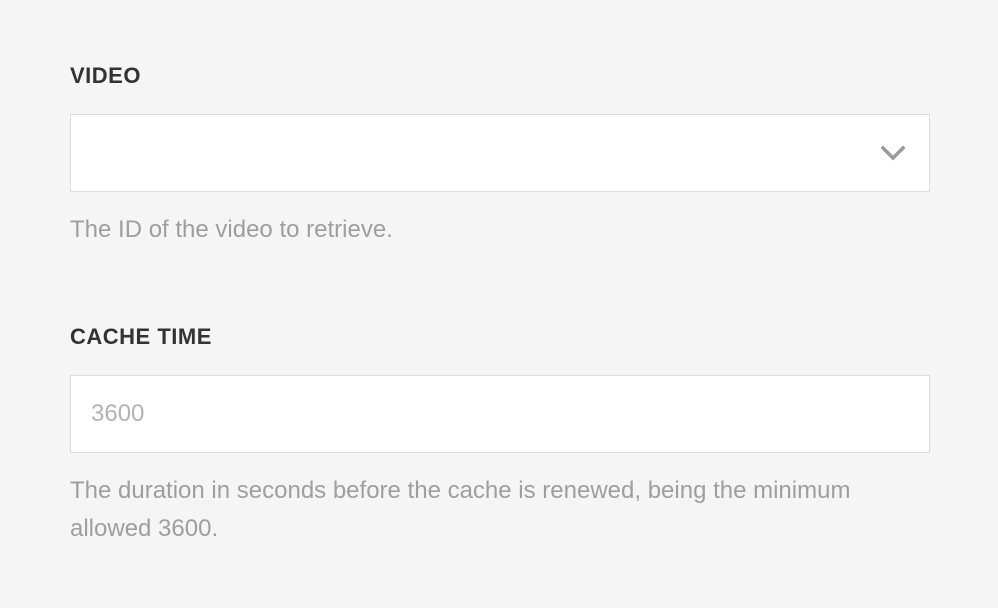 The width and height of the screenshot is (998, 608). Describe the element at coordinates (105, 75) in the screenshot. I see `video-label: VIDEO` at that location.